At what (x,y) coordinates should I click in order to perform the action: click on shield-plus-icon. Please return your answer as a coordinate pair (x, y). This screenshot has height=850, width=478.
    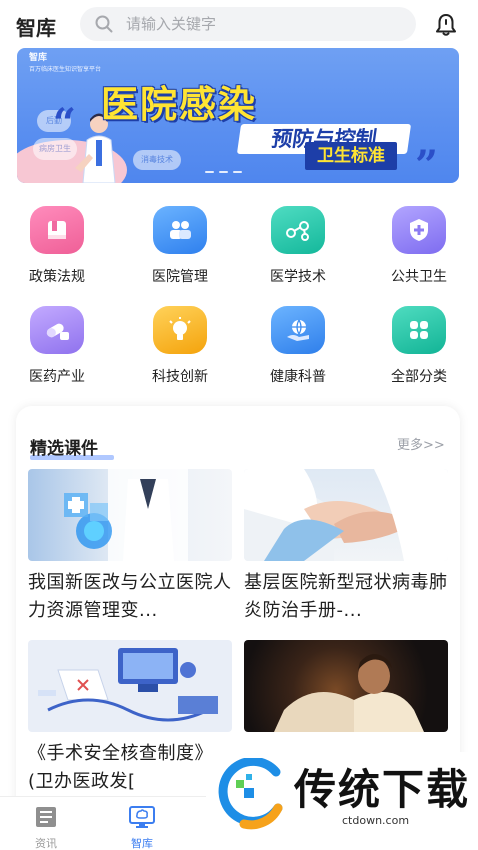
    Looking at the image, I should click on (419, 230).